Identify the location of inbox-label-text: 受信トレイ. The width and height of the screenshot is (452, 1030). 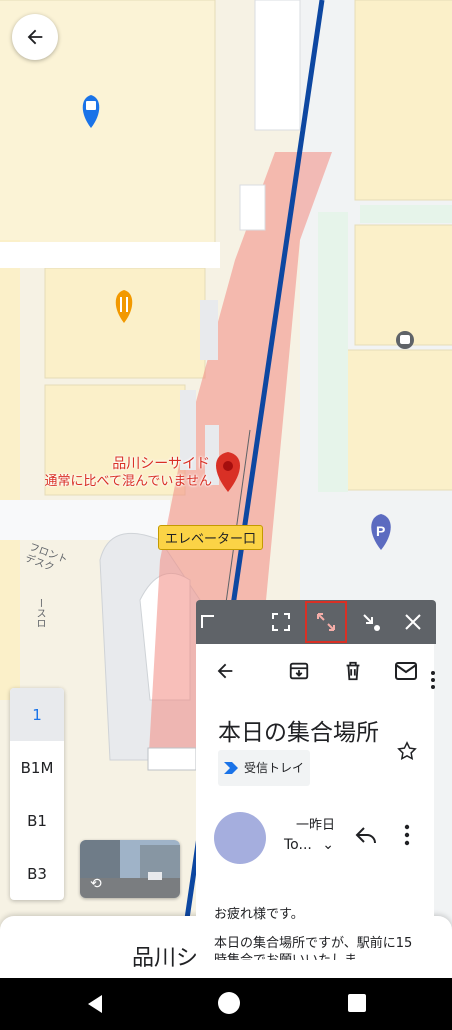
(274, 768).